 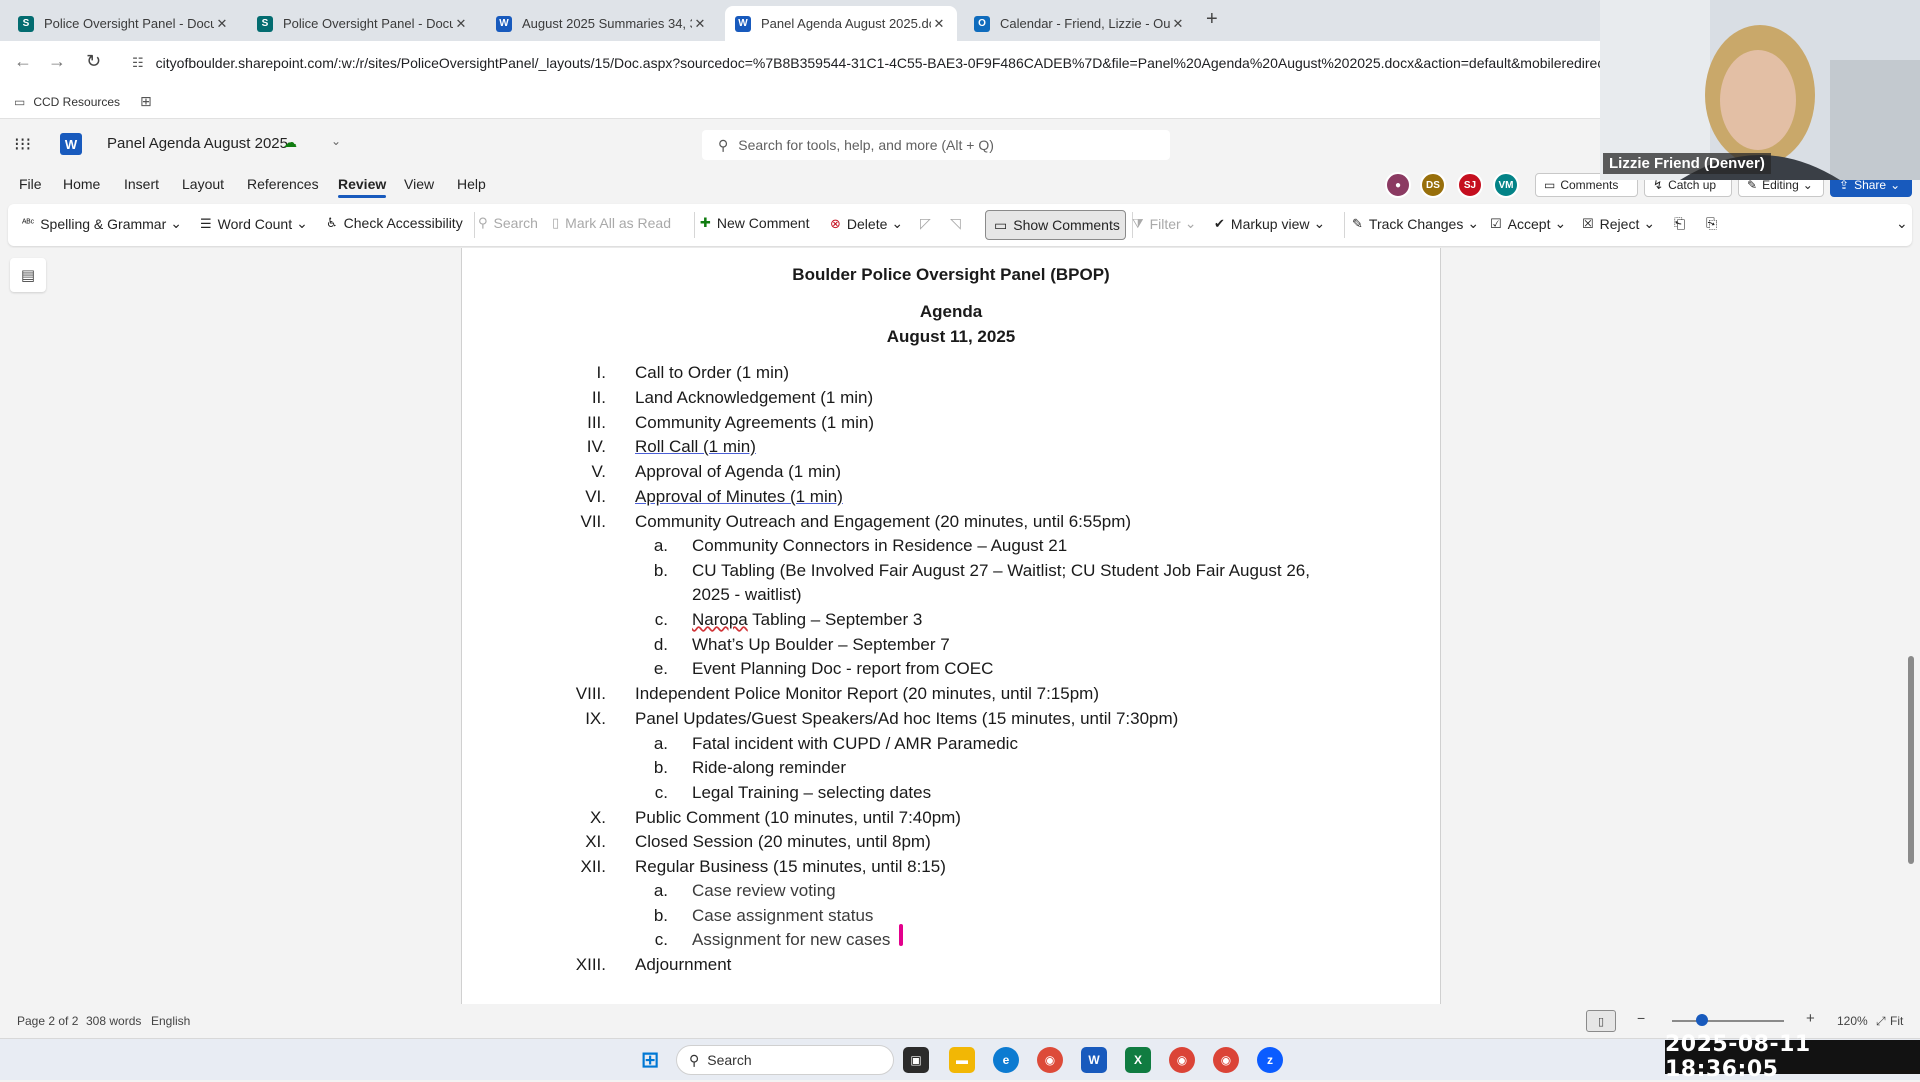 What do you see at coordinates (362, 187) in the screenshot?
I see `tab-review: Review` at bounding box center [362, 187].